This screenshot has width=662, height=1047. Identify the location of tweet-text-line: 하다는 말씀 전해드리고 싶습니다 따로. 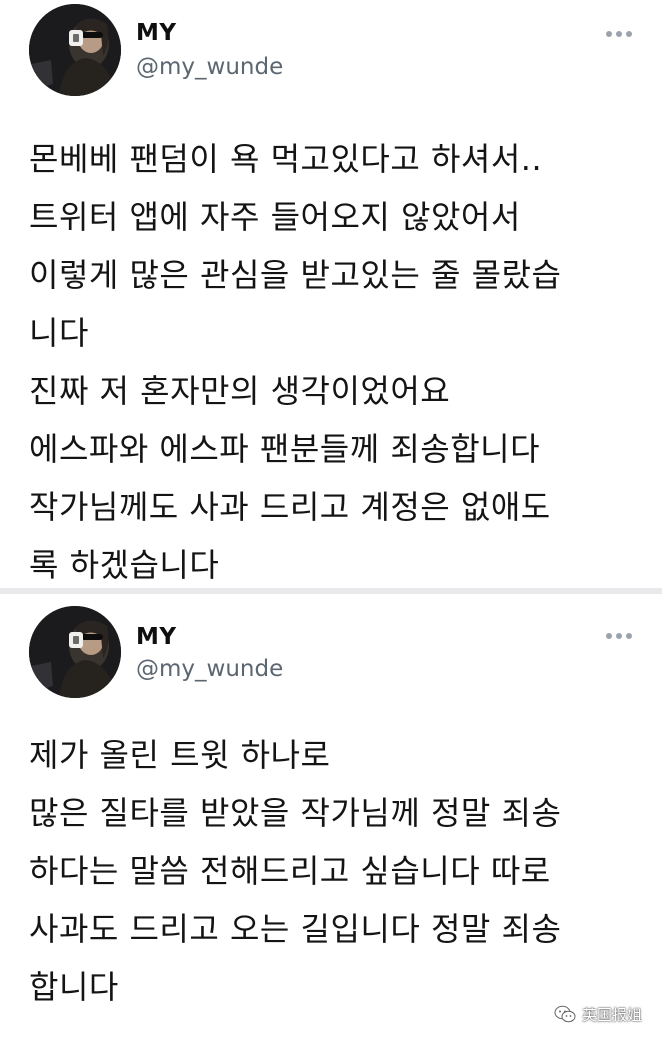
(290, 871).